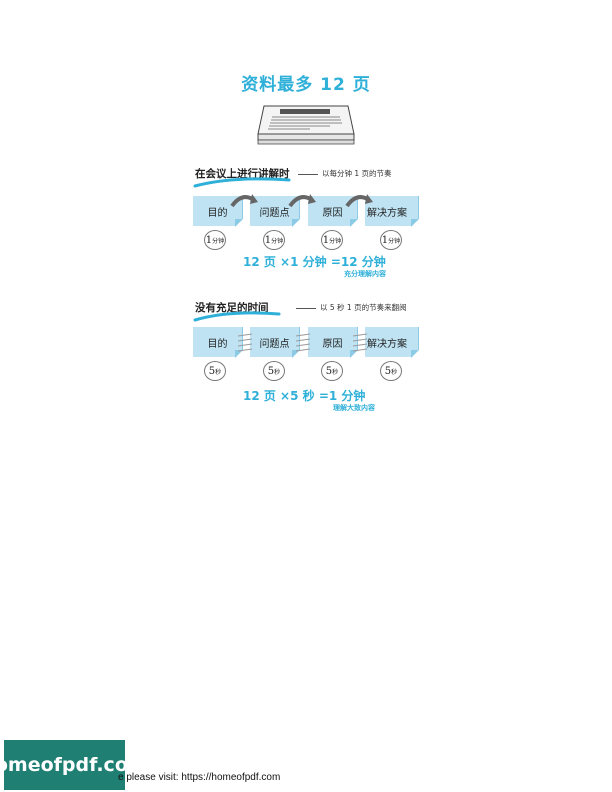 This screenshot has height=792, width=612. What do you see at coordinates (392, 342) in the screenshot?
I see `card-solution: 解决方案` at bounding box center [392, 342].